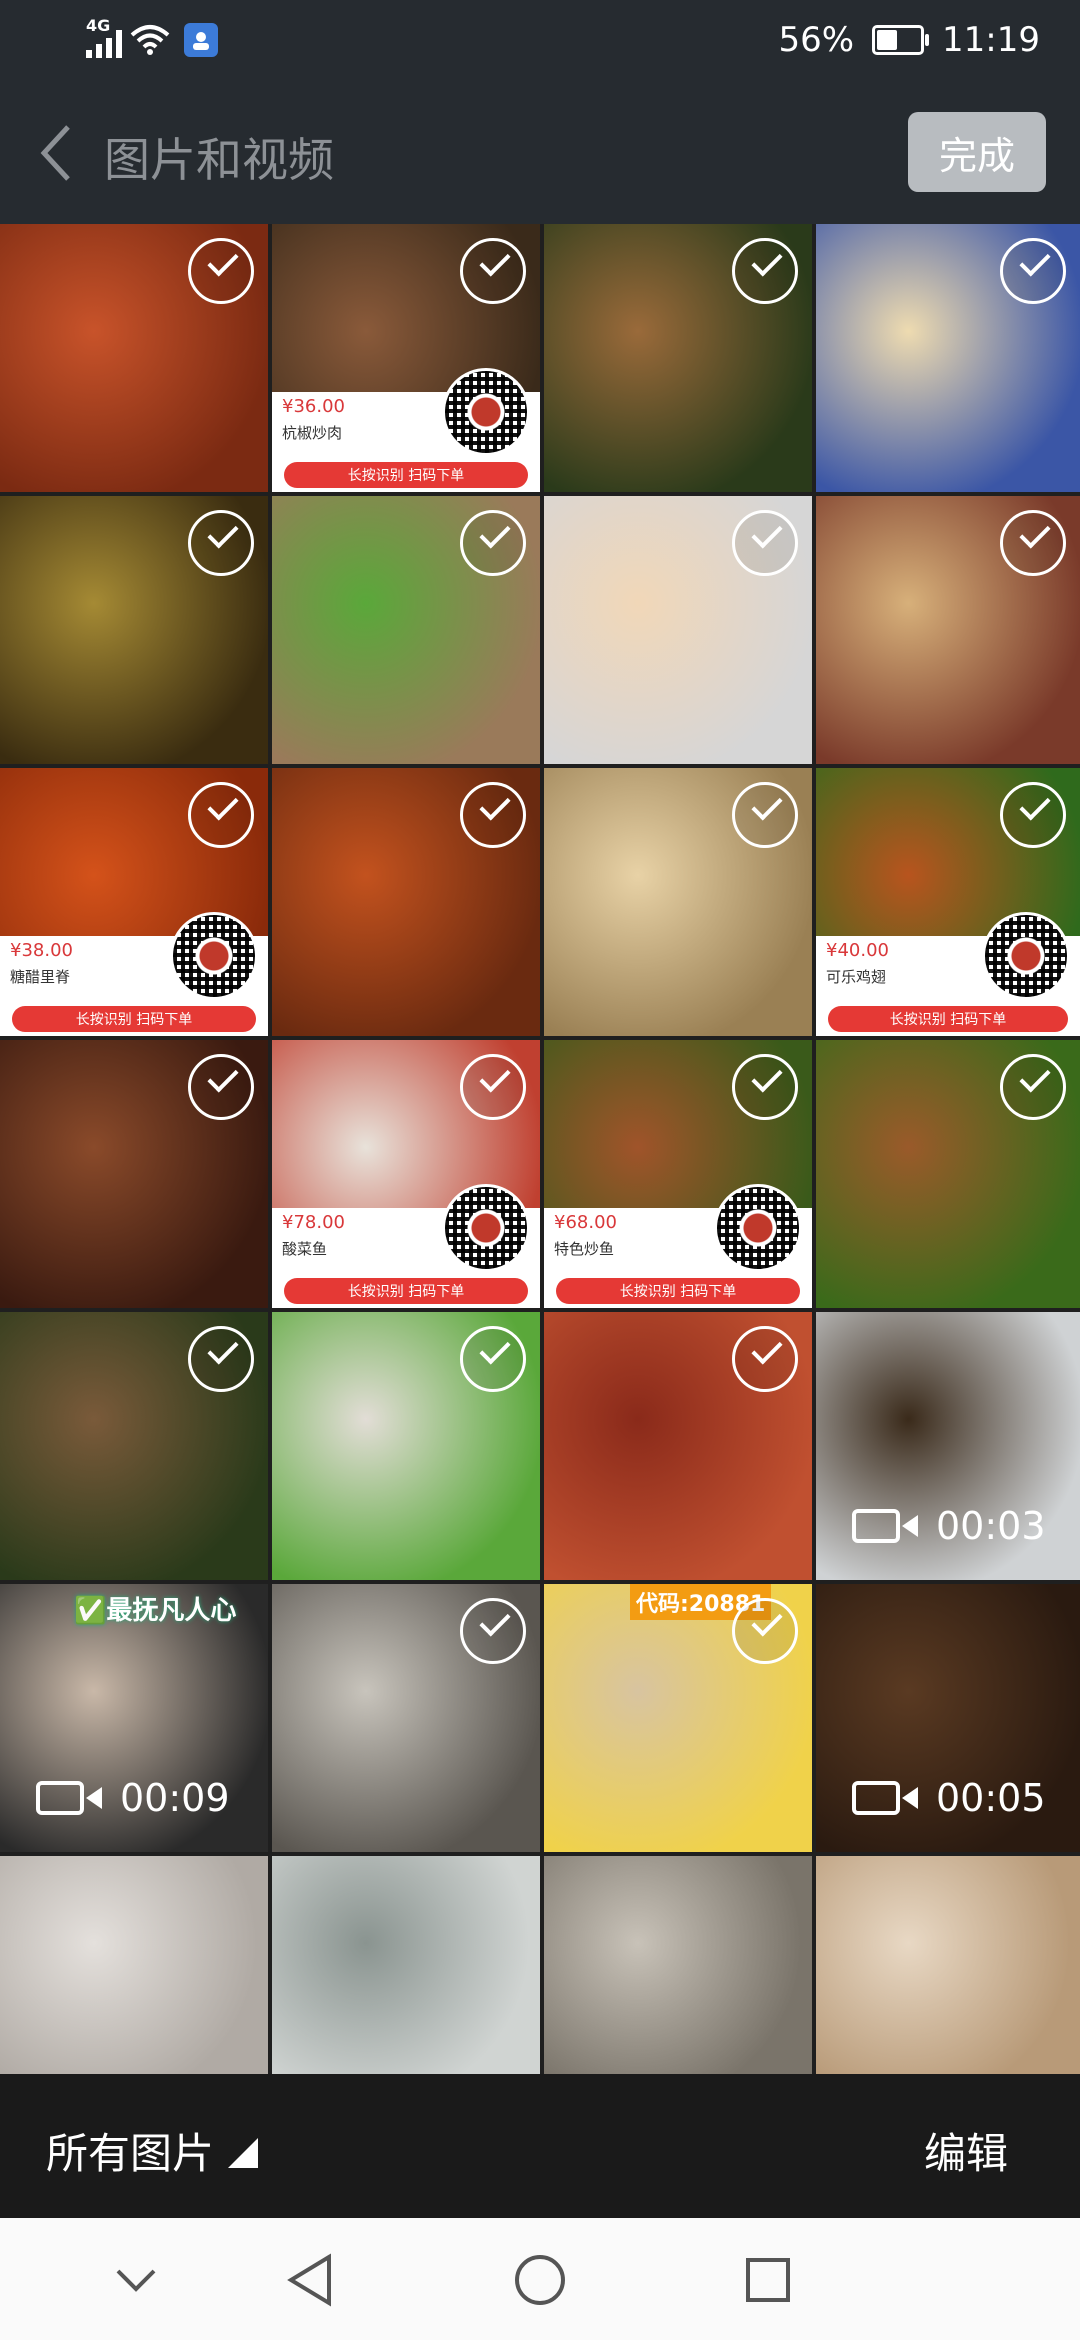  Describe the element at coordinates (991, 1798) in the screenshot. I see `video-duration: 00:05` at that location.